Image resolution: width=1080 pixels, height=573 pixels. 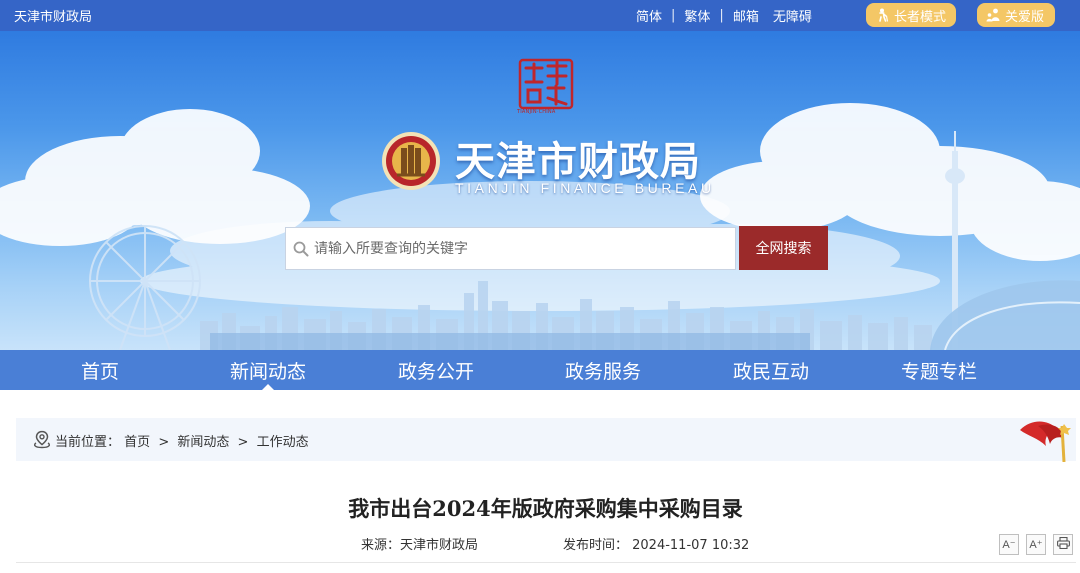 What do you see at coordinates (603, 370) in the screenshot?
I see `nav-item-government-services: 政务服务` at bounding box center [603, 370].